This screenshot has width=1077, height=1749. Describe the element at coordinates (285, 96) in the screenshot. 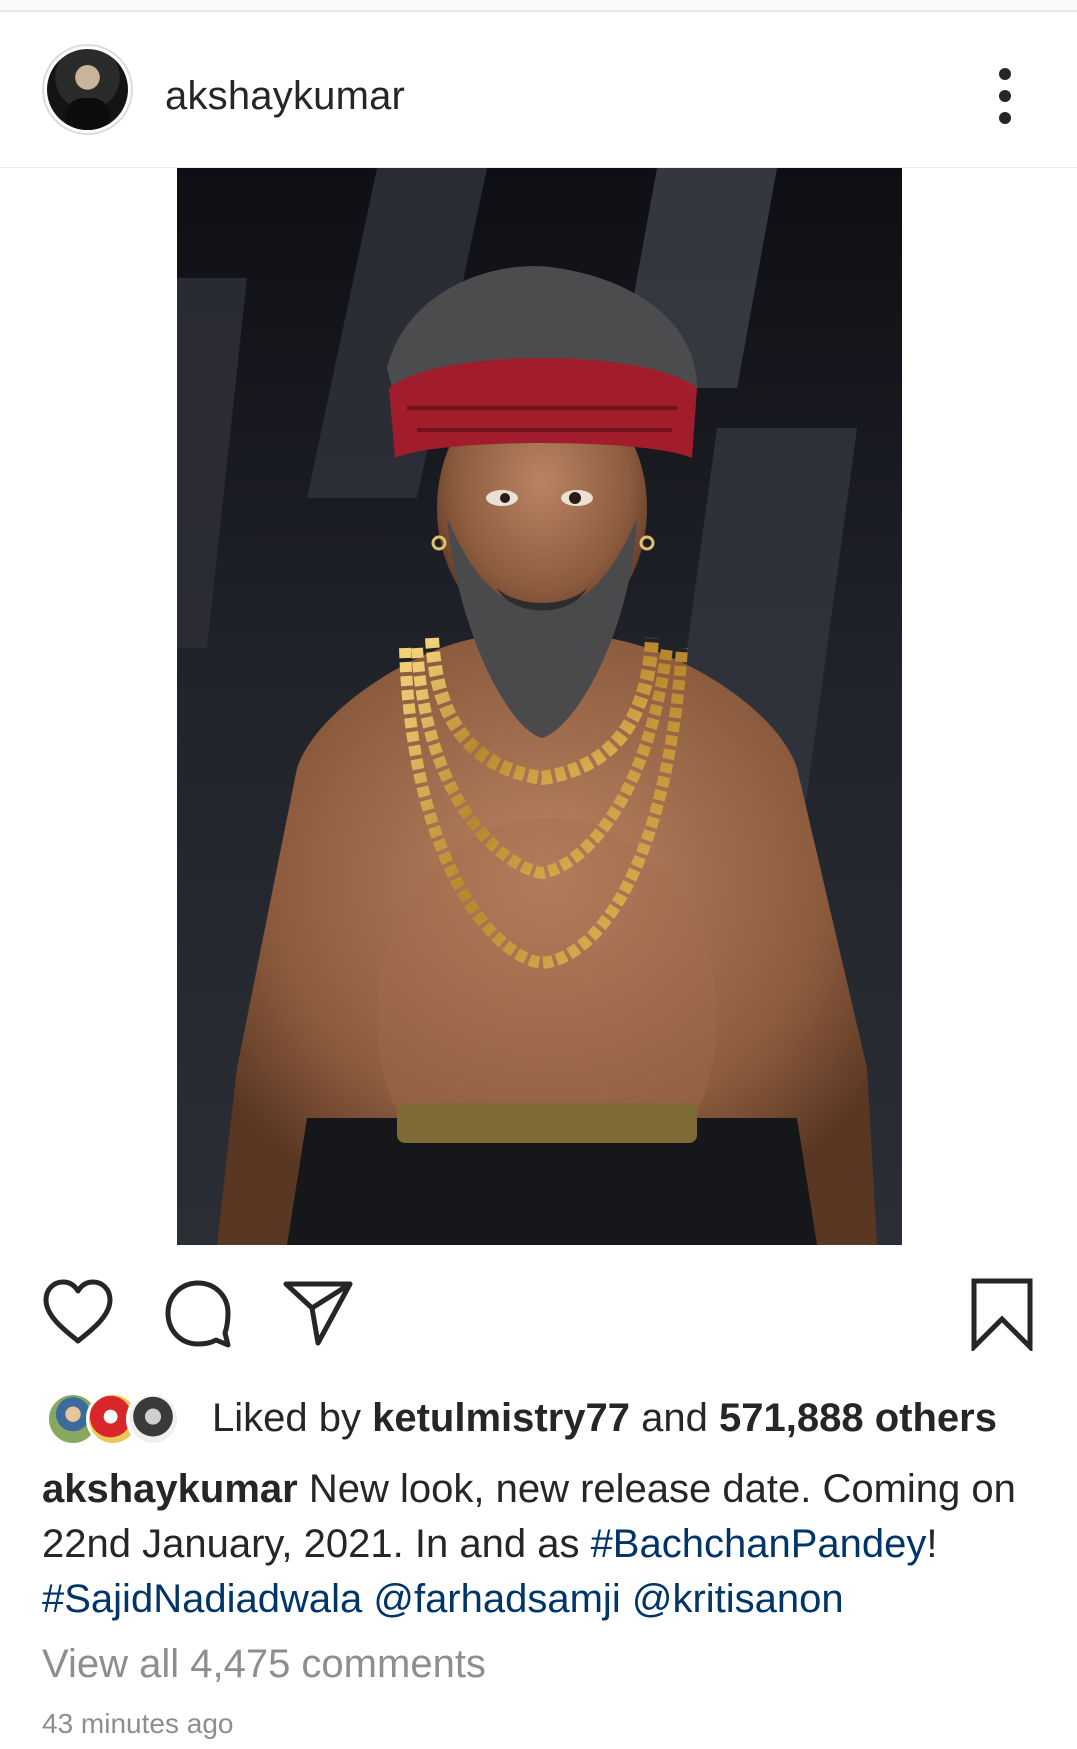

I see `post-username: akshaykumar` at that location.